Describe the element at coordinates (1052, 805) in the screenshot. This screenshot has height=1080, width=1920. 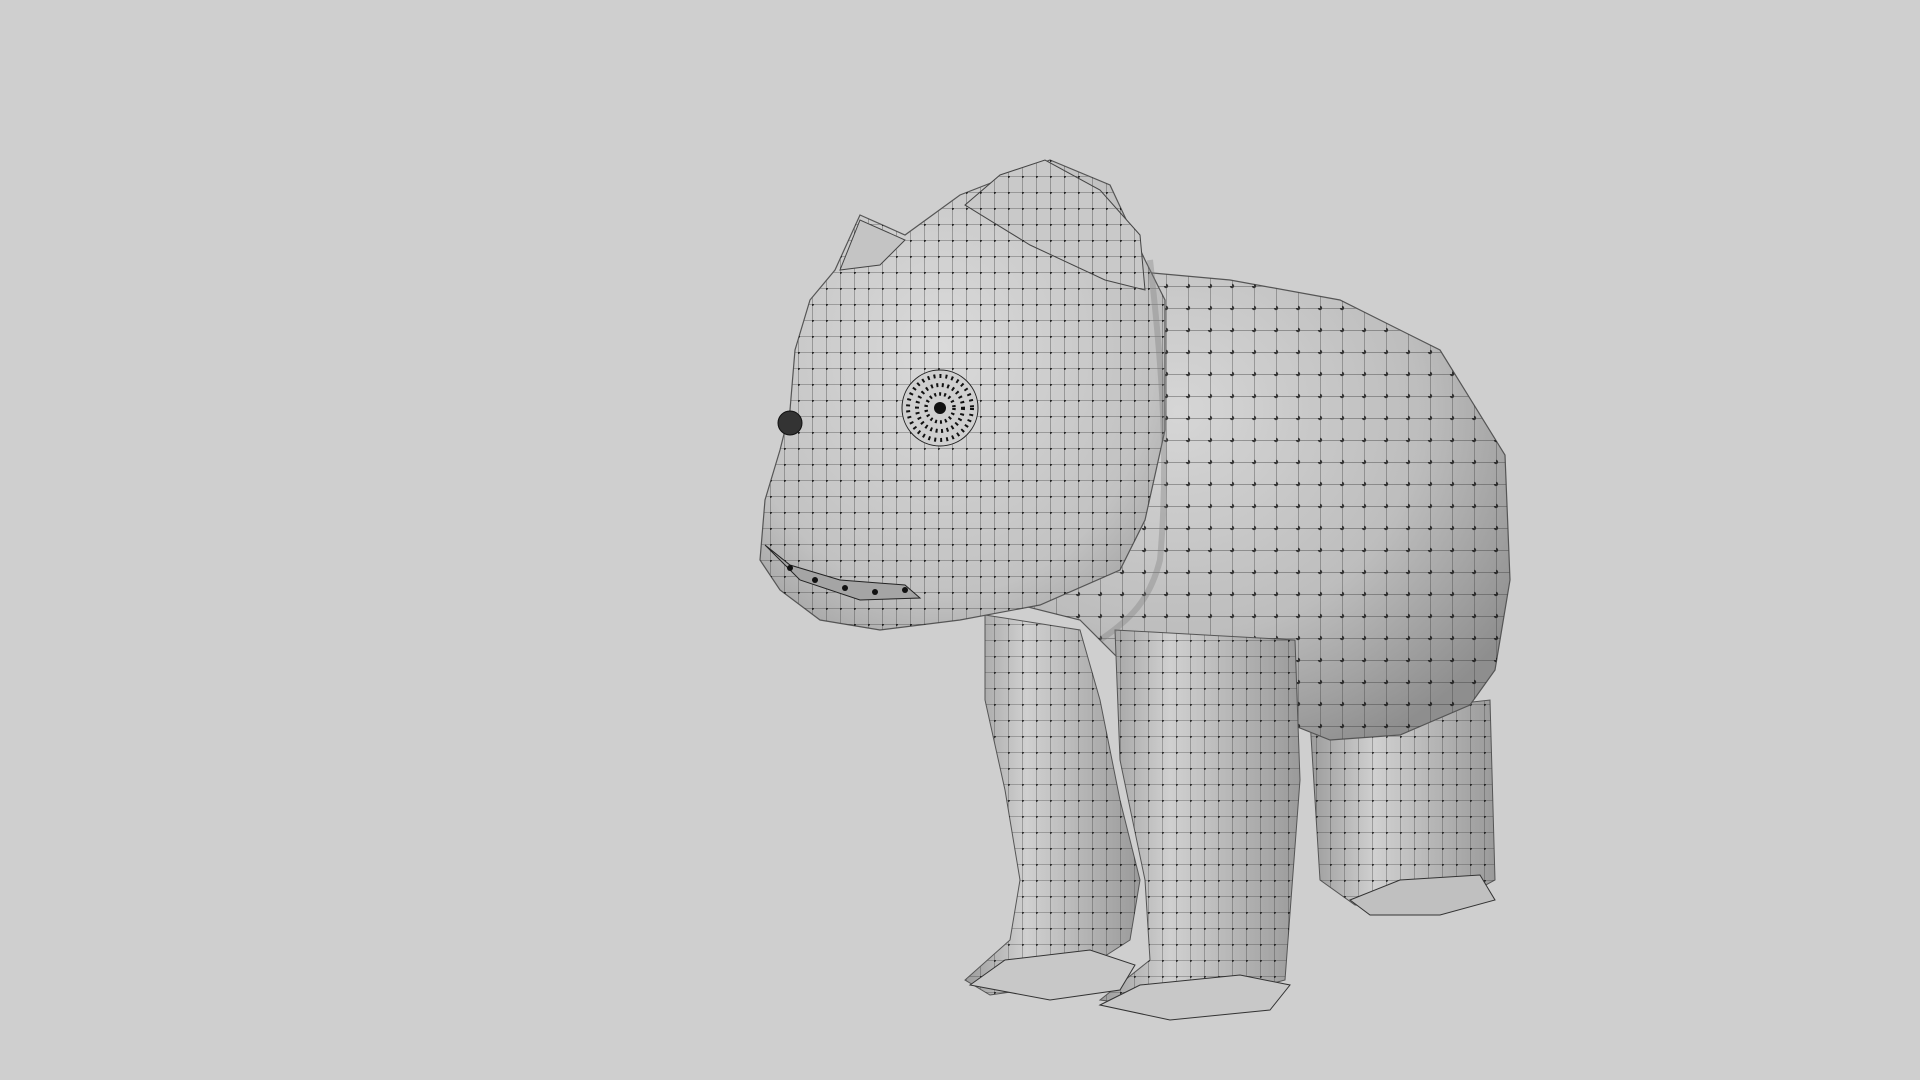
I see `front-left-leg` at that location.